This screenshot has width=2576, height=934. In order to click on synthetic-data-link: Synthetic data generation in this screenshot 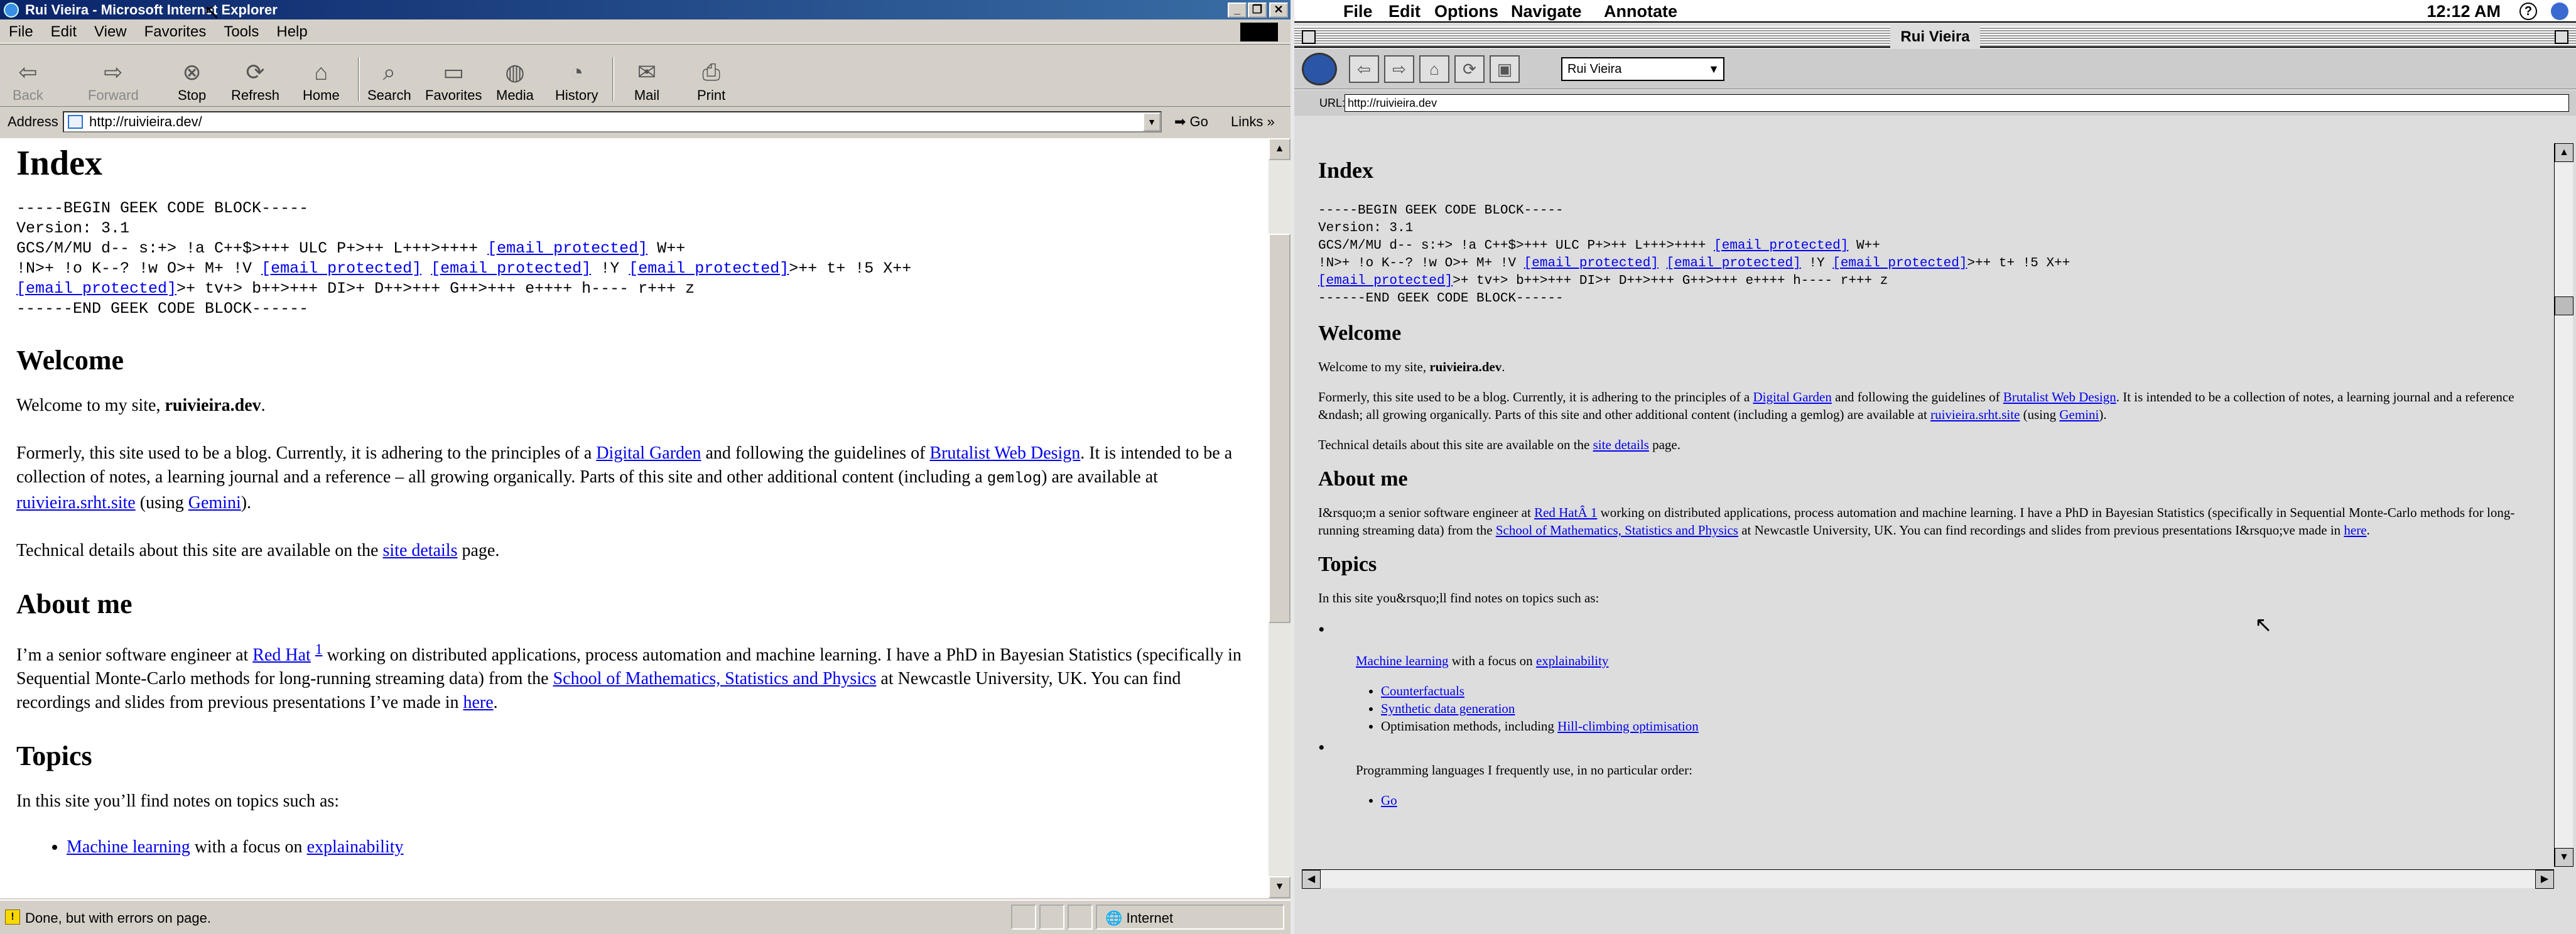, I will do `click(1448, 708)`.